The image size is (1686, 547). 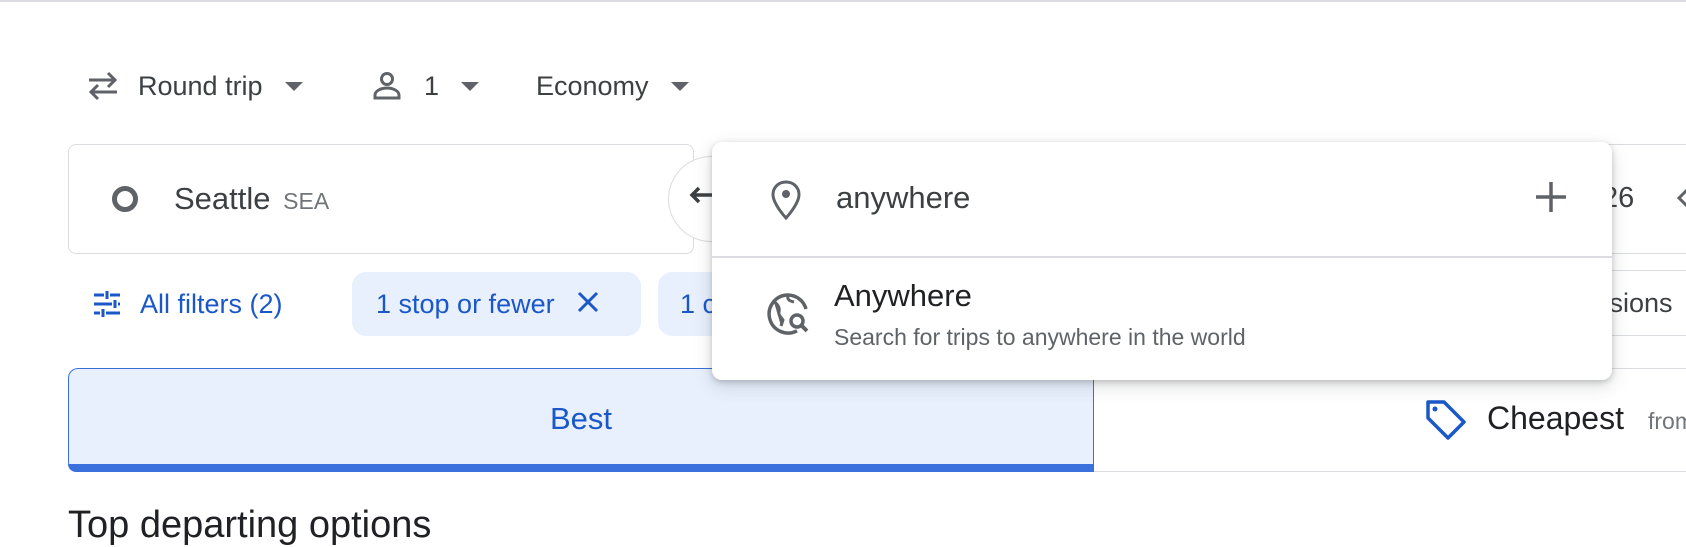 What do you see at coordinates (1551, 199) in the screenshot?
I see `add-destination-icon` at bounding box center [1551, 199].